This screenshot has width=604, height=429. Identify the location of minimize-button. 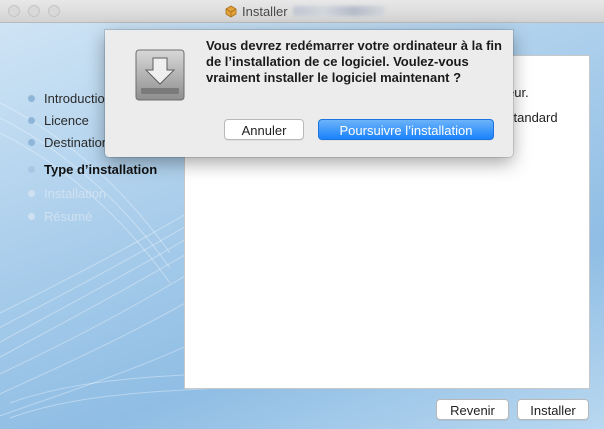
(34, 11).